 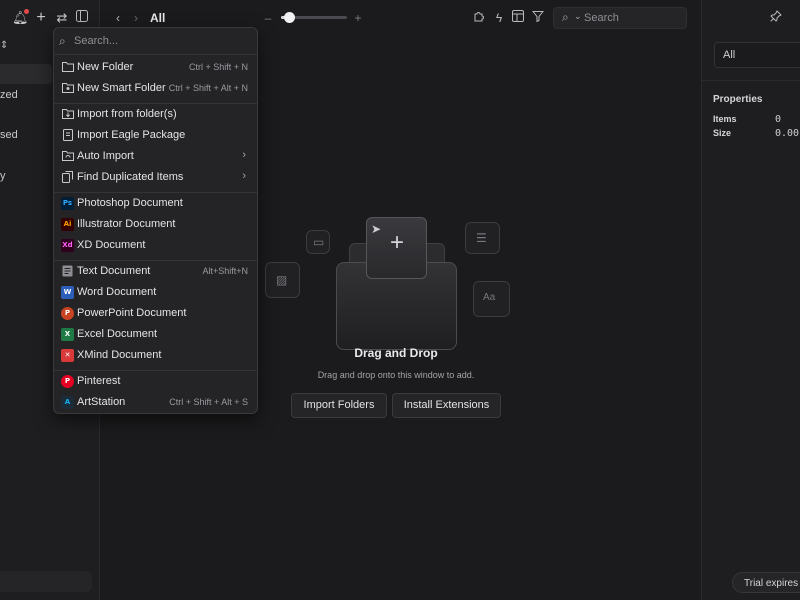 What do you see at coordinates (601, 18) in the screenshot?
I see `search-placeholder: Search` at bounding box center [601, 18].